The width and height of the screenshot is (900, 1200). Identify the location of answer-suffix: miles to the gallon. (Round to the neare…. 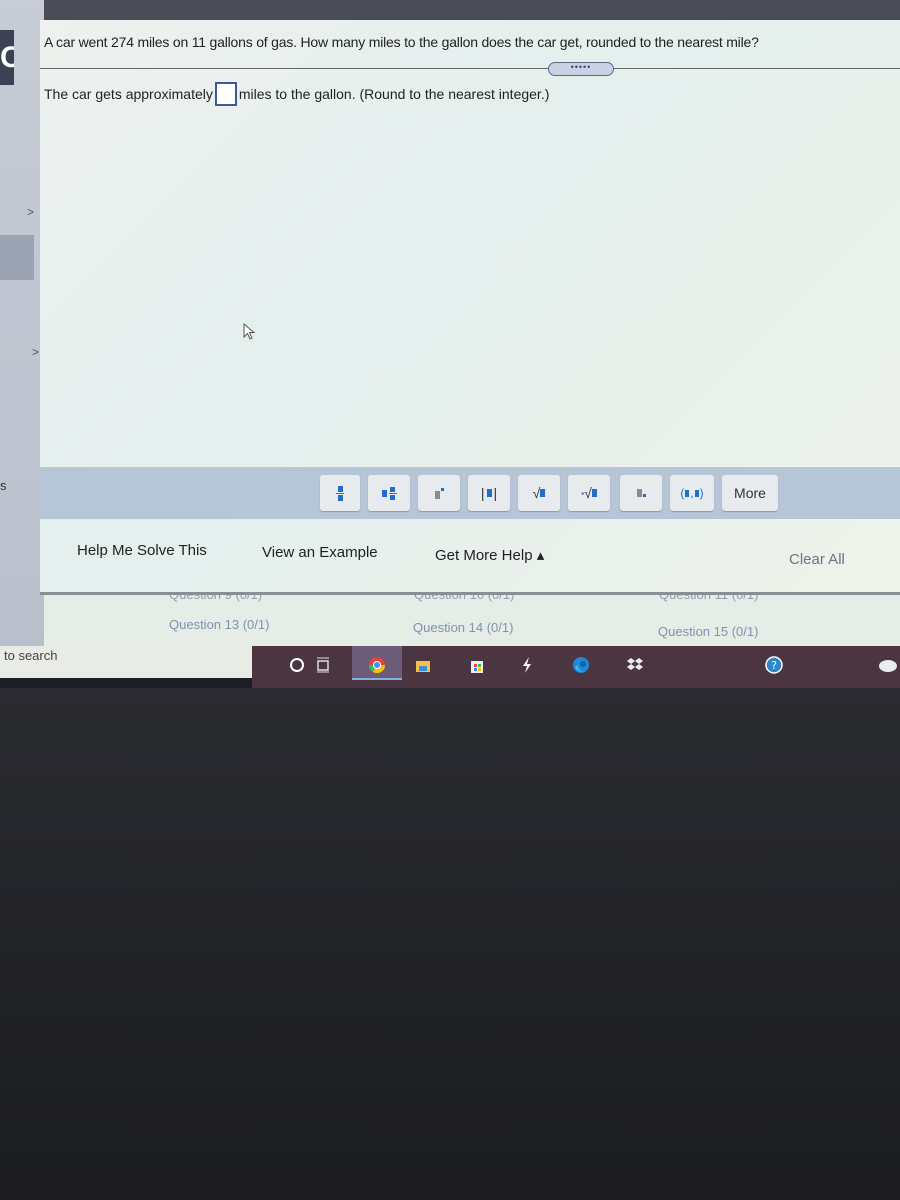
(394, 94).